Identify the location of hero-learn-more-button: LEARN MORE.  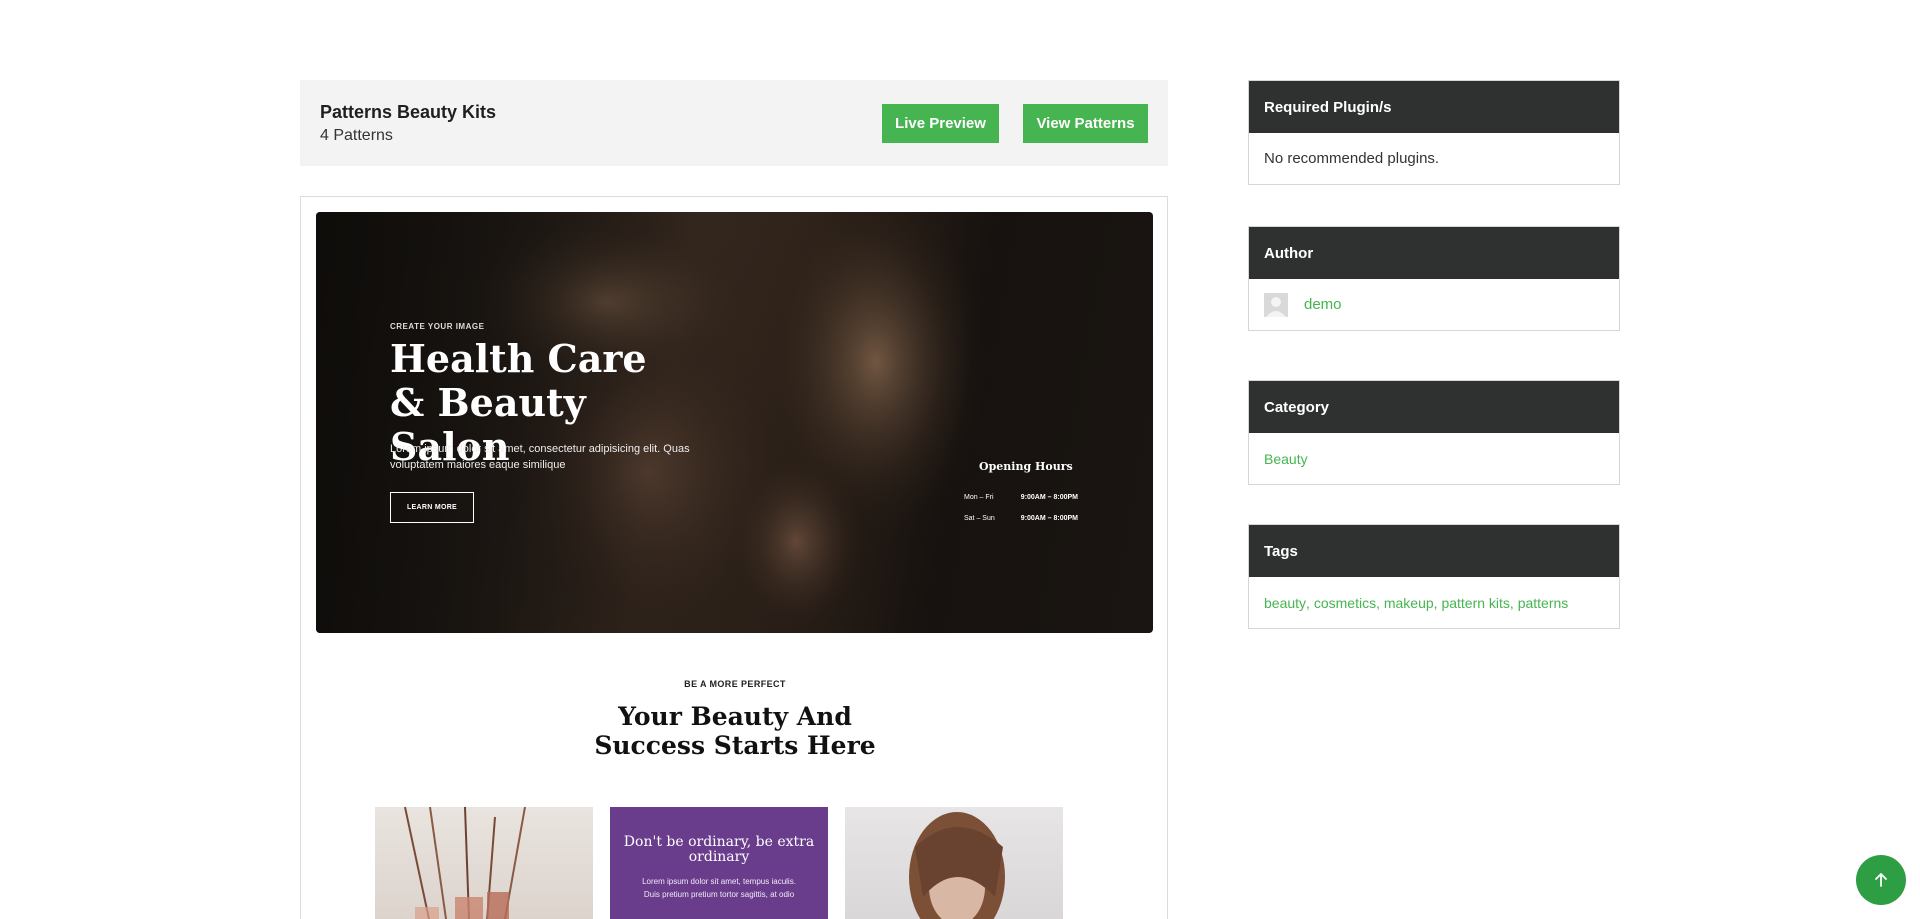
(432, 507).